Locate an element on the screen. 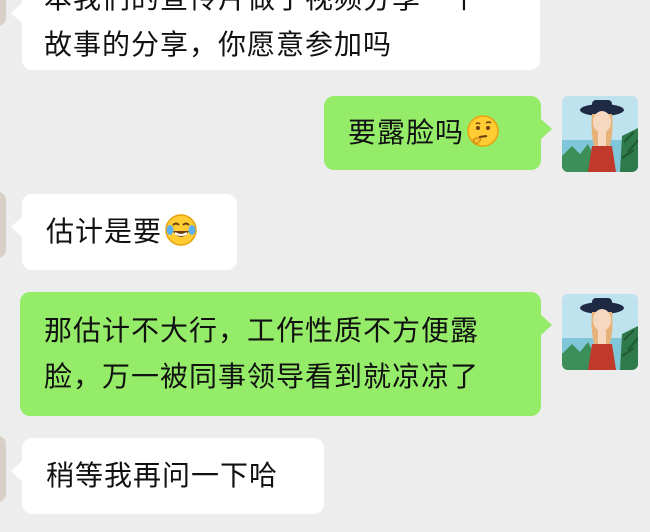  tears-of-joy-icon is located at coordinates (181, 230).